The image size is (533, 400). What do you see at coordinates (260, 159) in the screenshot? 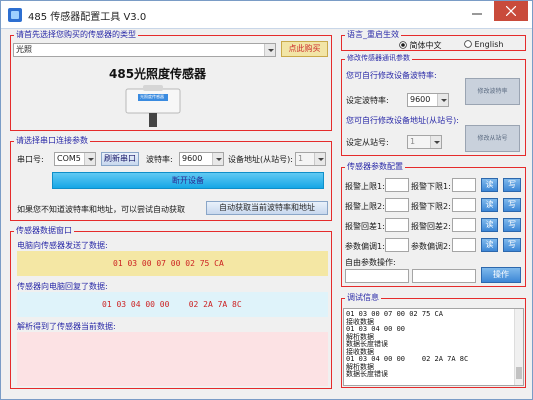
I see `device-address-label: 设备地址(从站号):` at bounding box center [260, 159].